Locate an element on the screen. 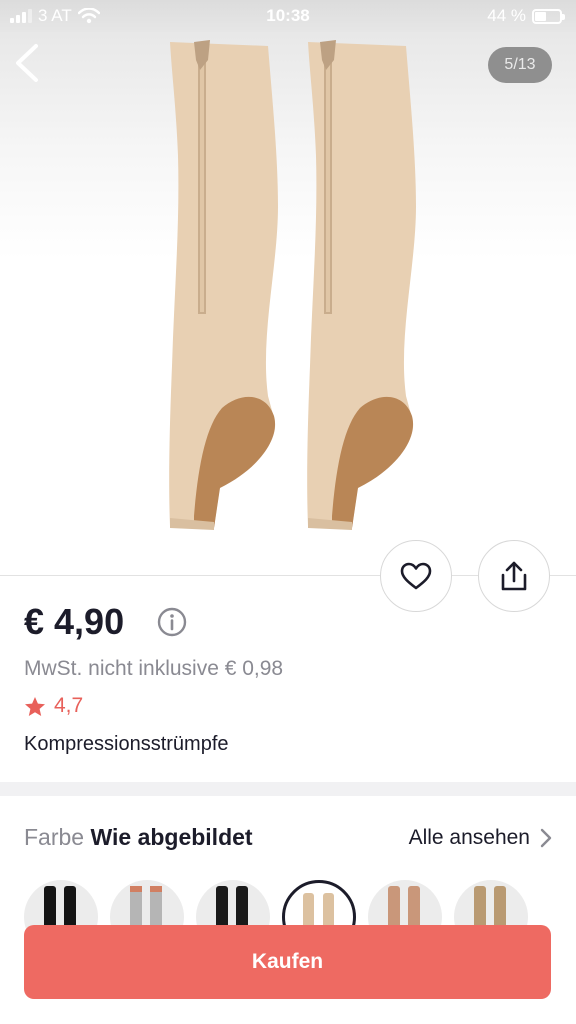  share-button is located at coordinates (514, 576).